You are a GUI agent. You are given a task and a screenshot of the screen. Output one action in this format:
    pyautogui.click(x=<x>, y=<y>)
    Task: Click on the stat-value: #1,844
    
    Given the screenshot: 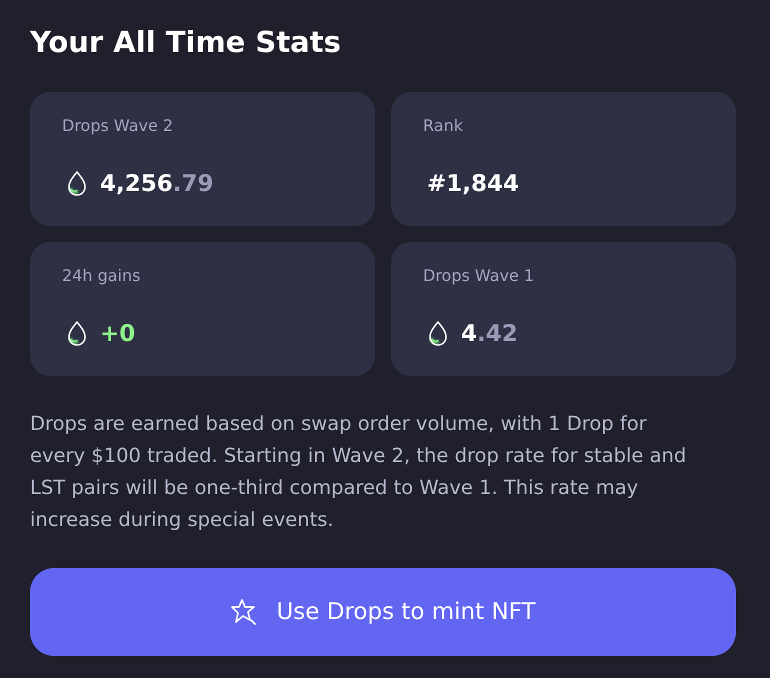 What is the action you would take?
    pyautogui.click(x=473, y=184)
    